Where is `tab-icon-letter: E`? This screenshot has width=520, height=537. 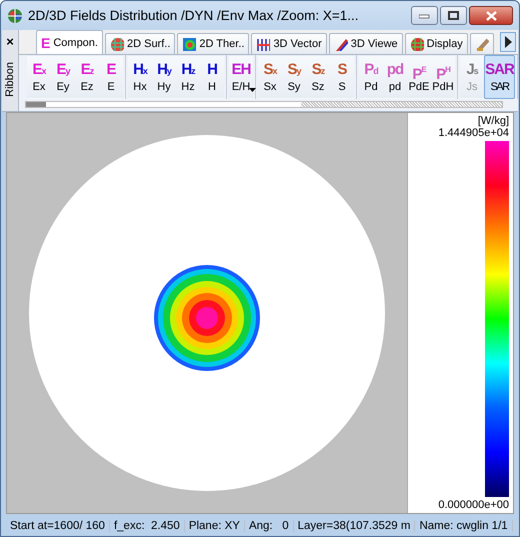
tab-icon-letter: E is located at coordinates (45, 42).